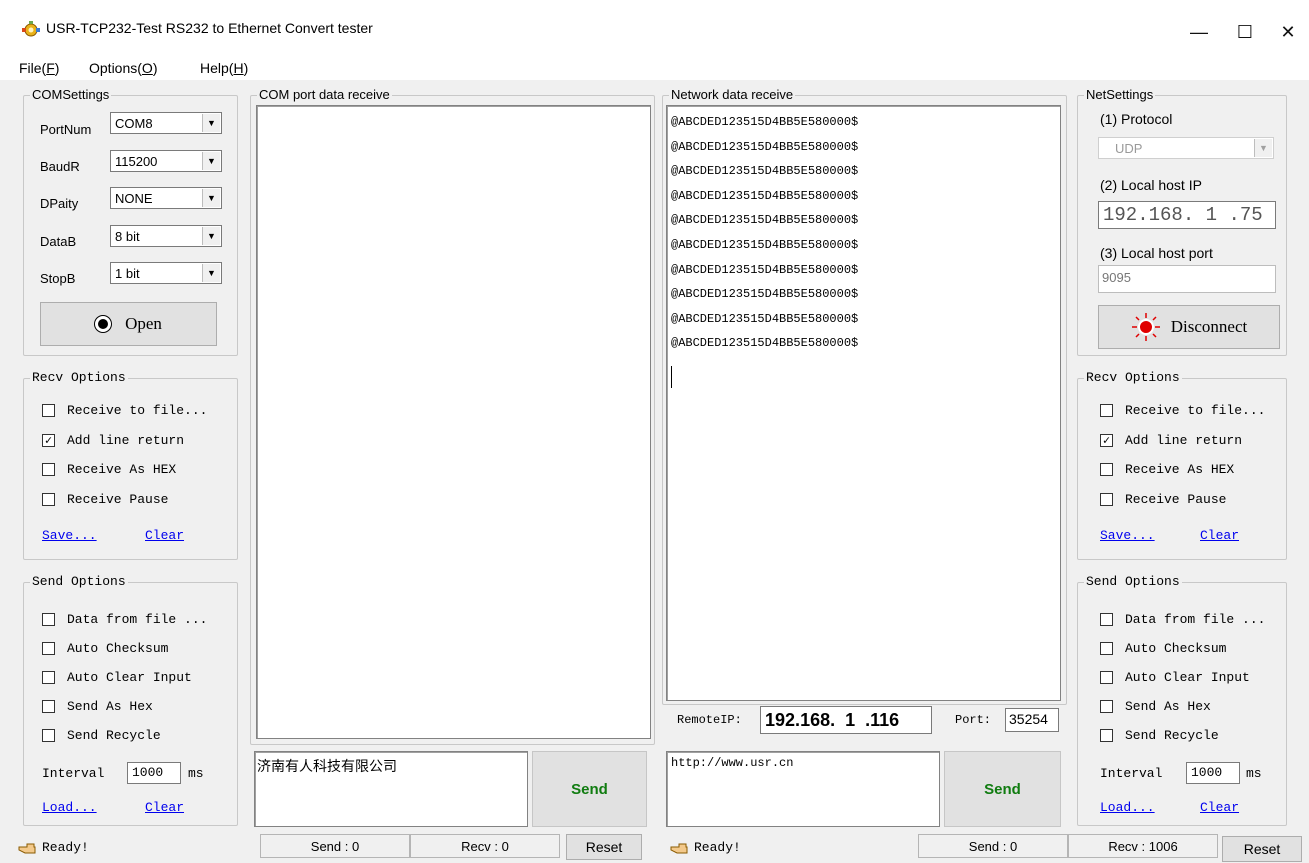  What do you see at coordinates (166, 273) in the screenshot?
I see `stopbits-select: 1 bit ▼` at bounding box center [166, 273].